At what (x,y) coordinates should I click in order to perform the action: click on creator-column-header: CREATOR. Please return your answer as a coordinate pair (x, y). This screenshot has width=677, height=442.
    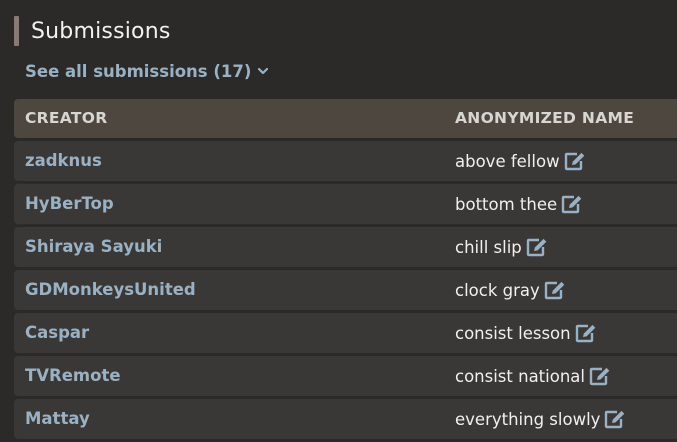
    Looking at the image, I should click on (66, 118).